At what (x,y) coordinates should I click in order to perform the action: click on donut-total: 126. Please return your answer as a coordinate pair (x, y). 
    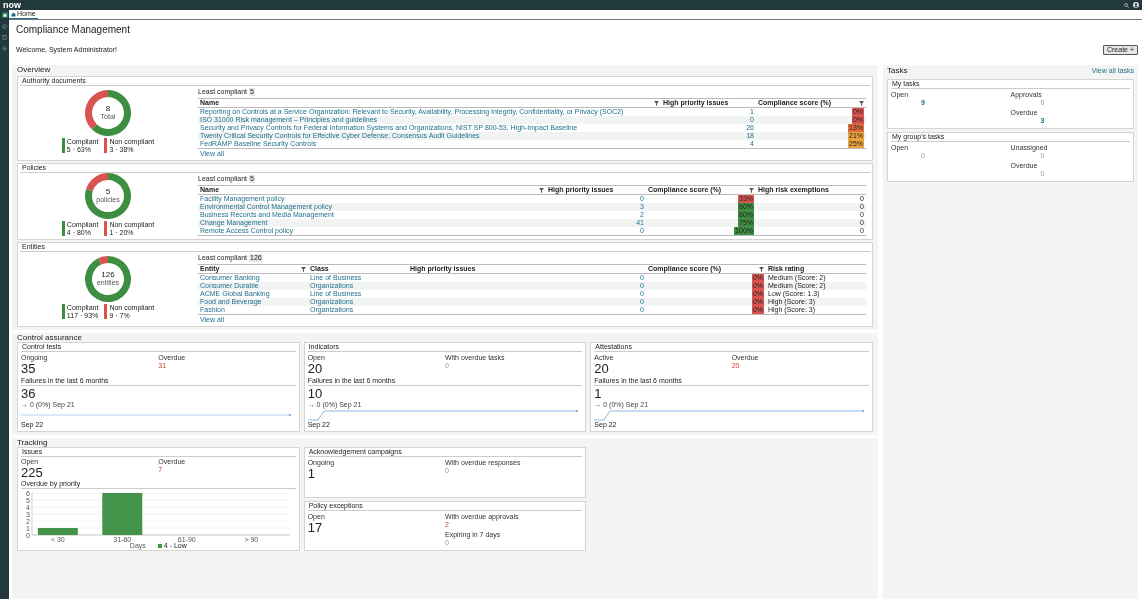
    Looking at the image, I should click on (108, 275).